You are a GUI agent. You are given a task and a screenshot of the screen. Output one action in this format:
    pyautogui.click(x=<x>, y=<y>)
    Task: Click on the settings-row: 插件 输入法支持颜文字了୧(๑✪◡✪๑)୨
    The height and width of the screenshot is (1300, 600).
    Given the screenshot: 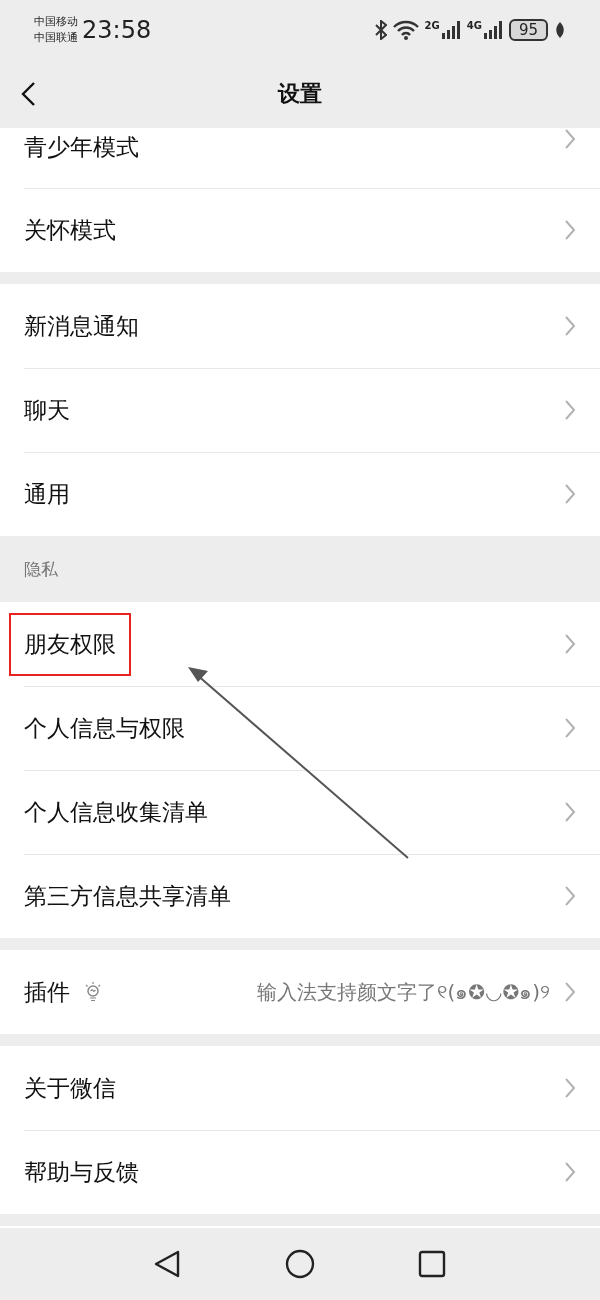 What is the action you would take?
    pyautogui.click(x=300, y=992)
    